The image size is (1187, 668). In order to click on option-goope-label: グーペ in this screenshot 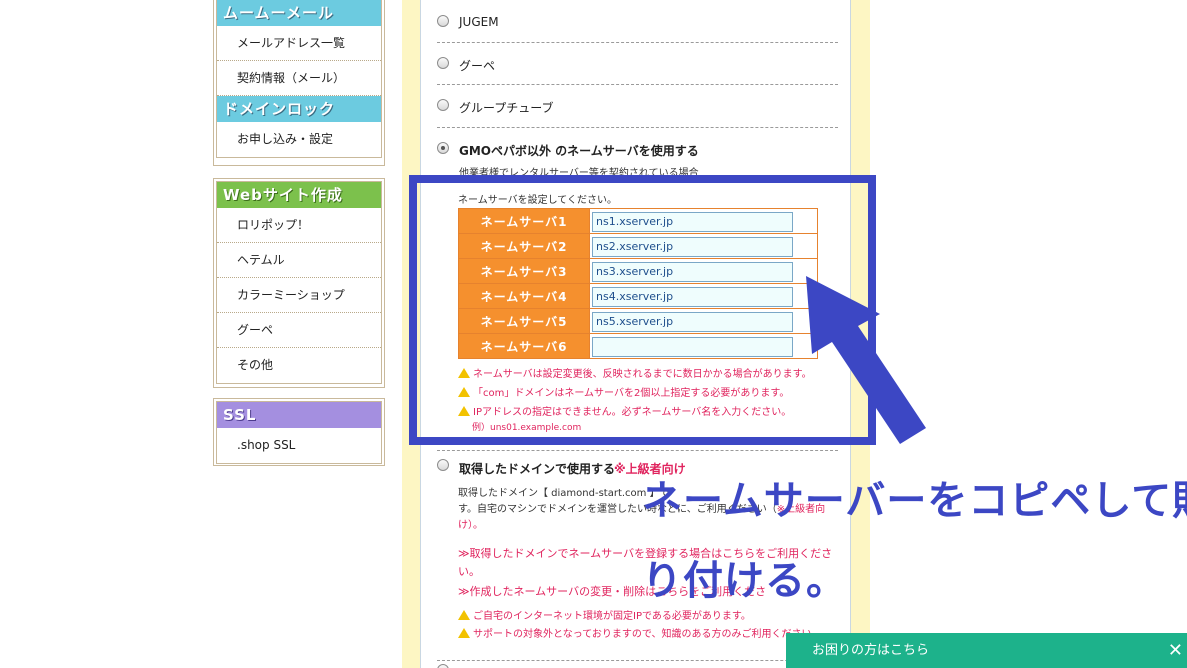, I will do `click(477, 66)`.